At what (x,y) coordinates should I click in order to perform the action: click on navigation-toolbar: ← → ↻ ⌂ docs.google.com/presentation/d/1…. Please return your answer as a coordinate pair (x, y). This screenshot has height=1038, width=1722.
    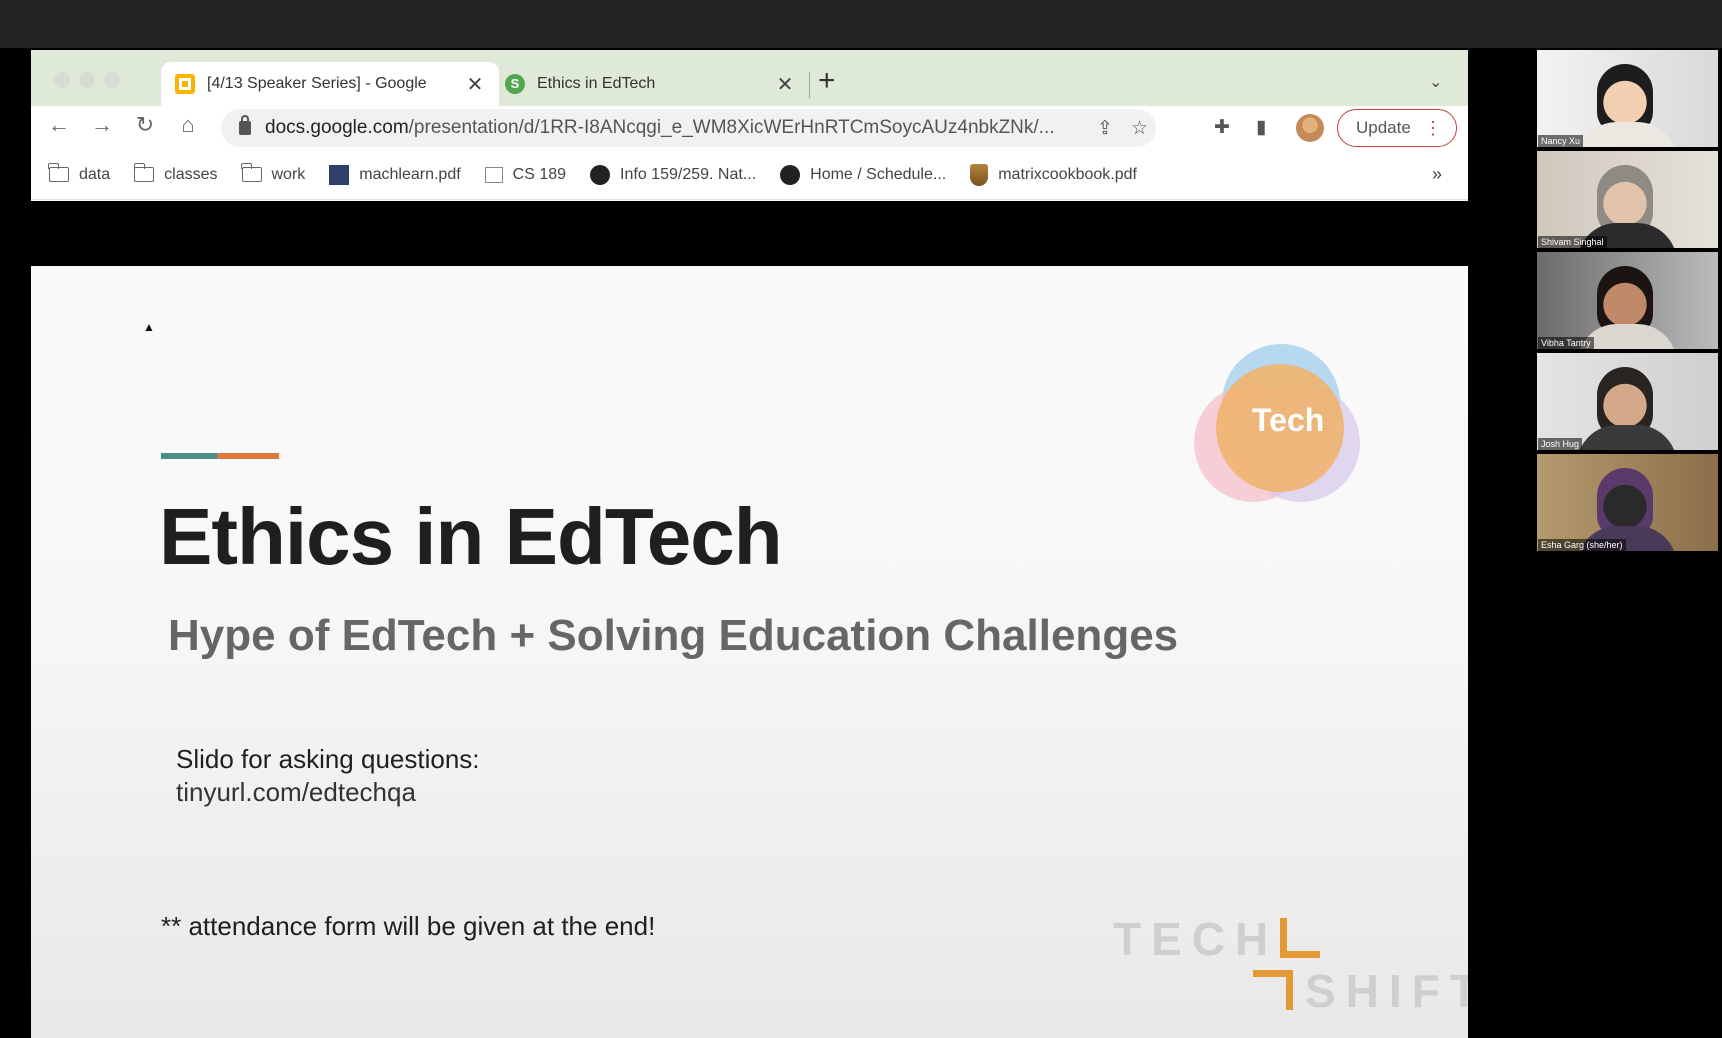
    Looking at the image, I should click on (749, 128).